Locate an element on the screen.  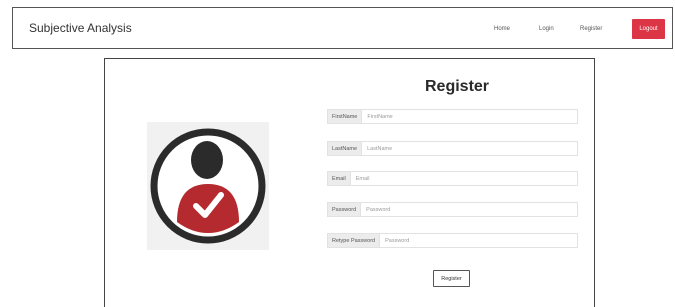
nav-link-register: Register is located at coordinates (591, 29).